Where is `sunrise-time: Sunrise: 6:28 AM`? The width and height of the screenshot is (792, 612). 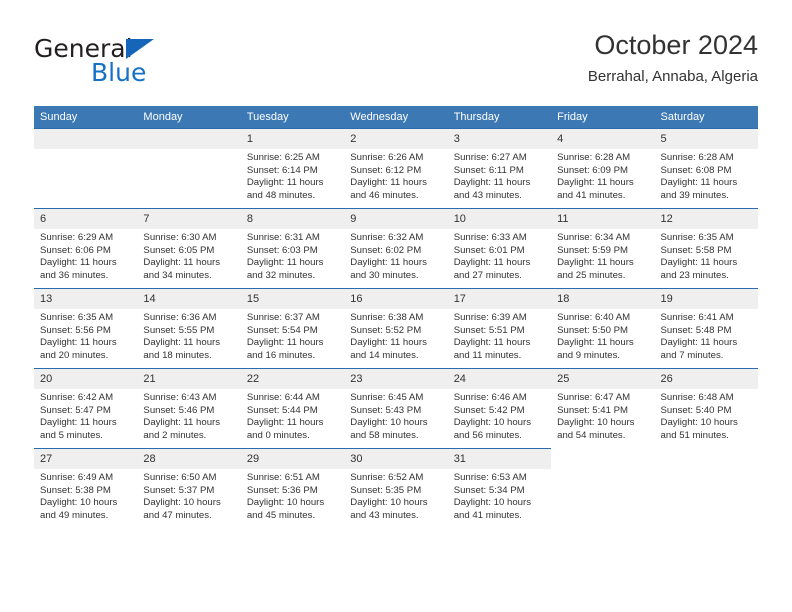 sunrise-time: Sunrise: 6:28 AM is located at coordinates (594, 157).